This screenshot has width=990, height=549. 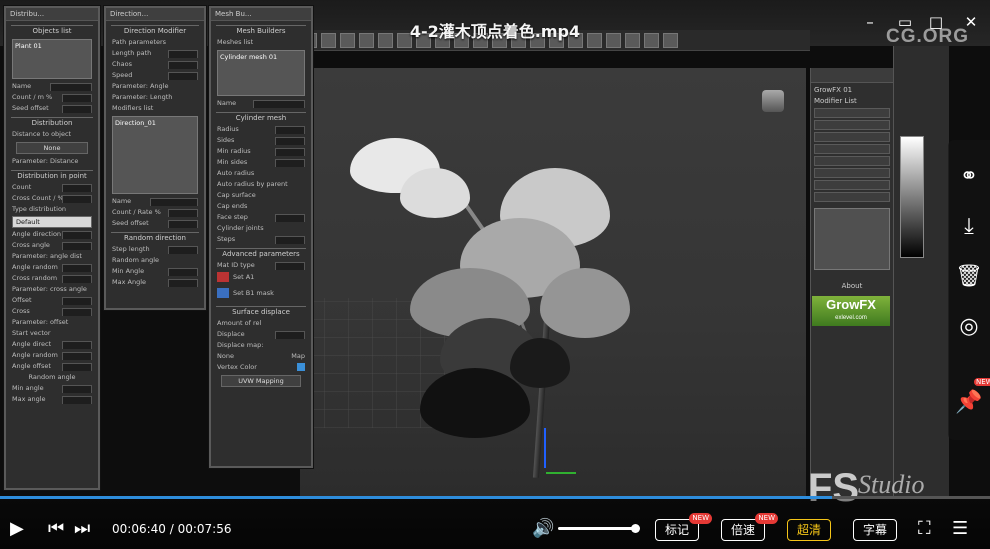 What do you see at coordinates (183, 250) in the screenshot?
I see `step-field` at bounding box center [183, 250].